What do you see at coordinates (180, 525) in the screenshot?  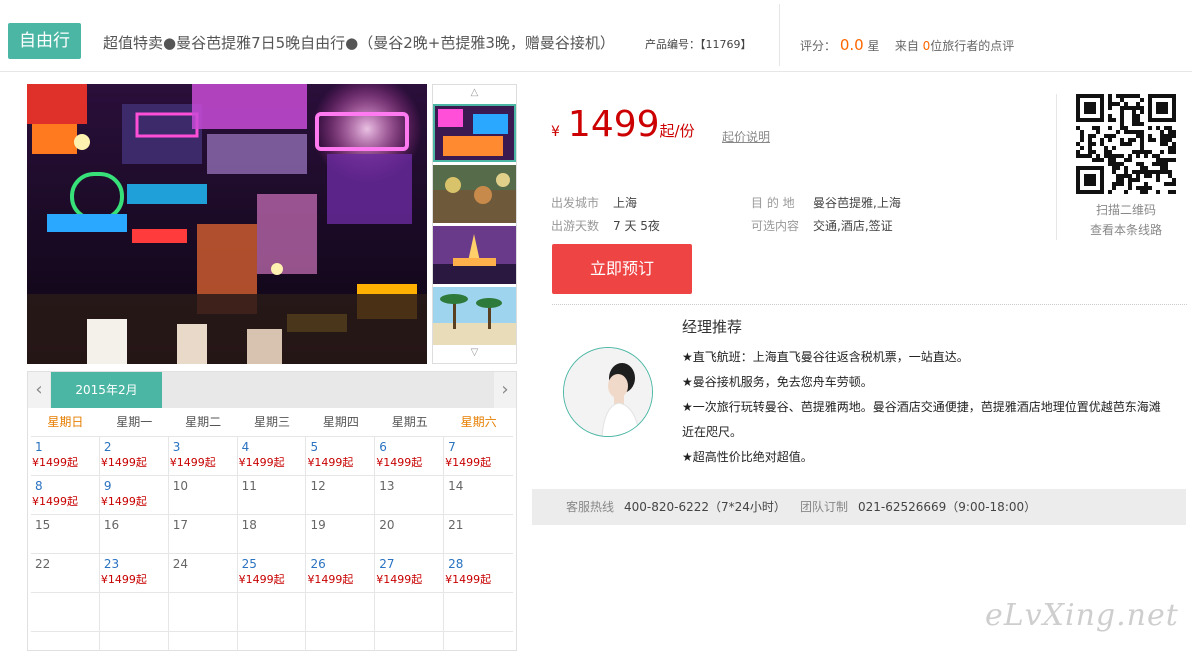 I see `calendar-day-number: 17` at bounding box center [180, 525].